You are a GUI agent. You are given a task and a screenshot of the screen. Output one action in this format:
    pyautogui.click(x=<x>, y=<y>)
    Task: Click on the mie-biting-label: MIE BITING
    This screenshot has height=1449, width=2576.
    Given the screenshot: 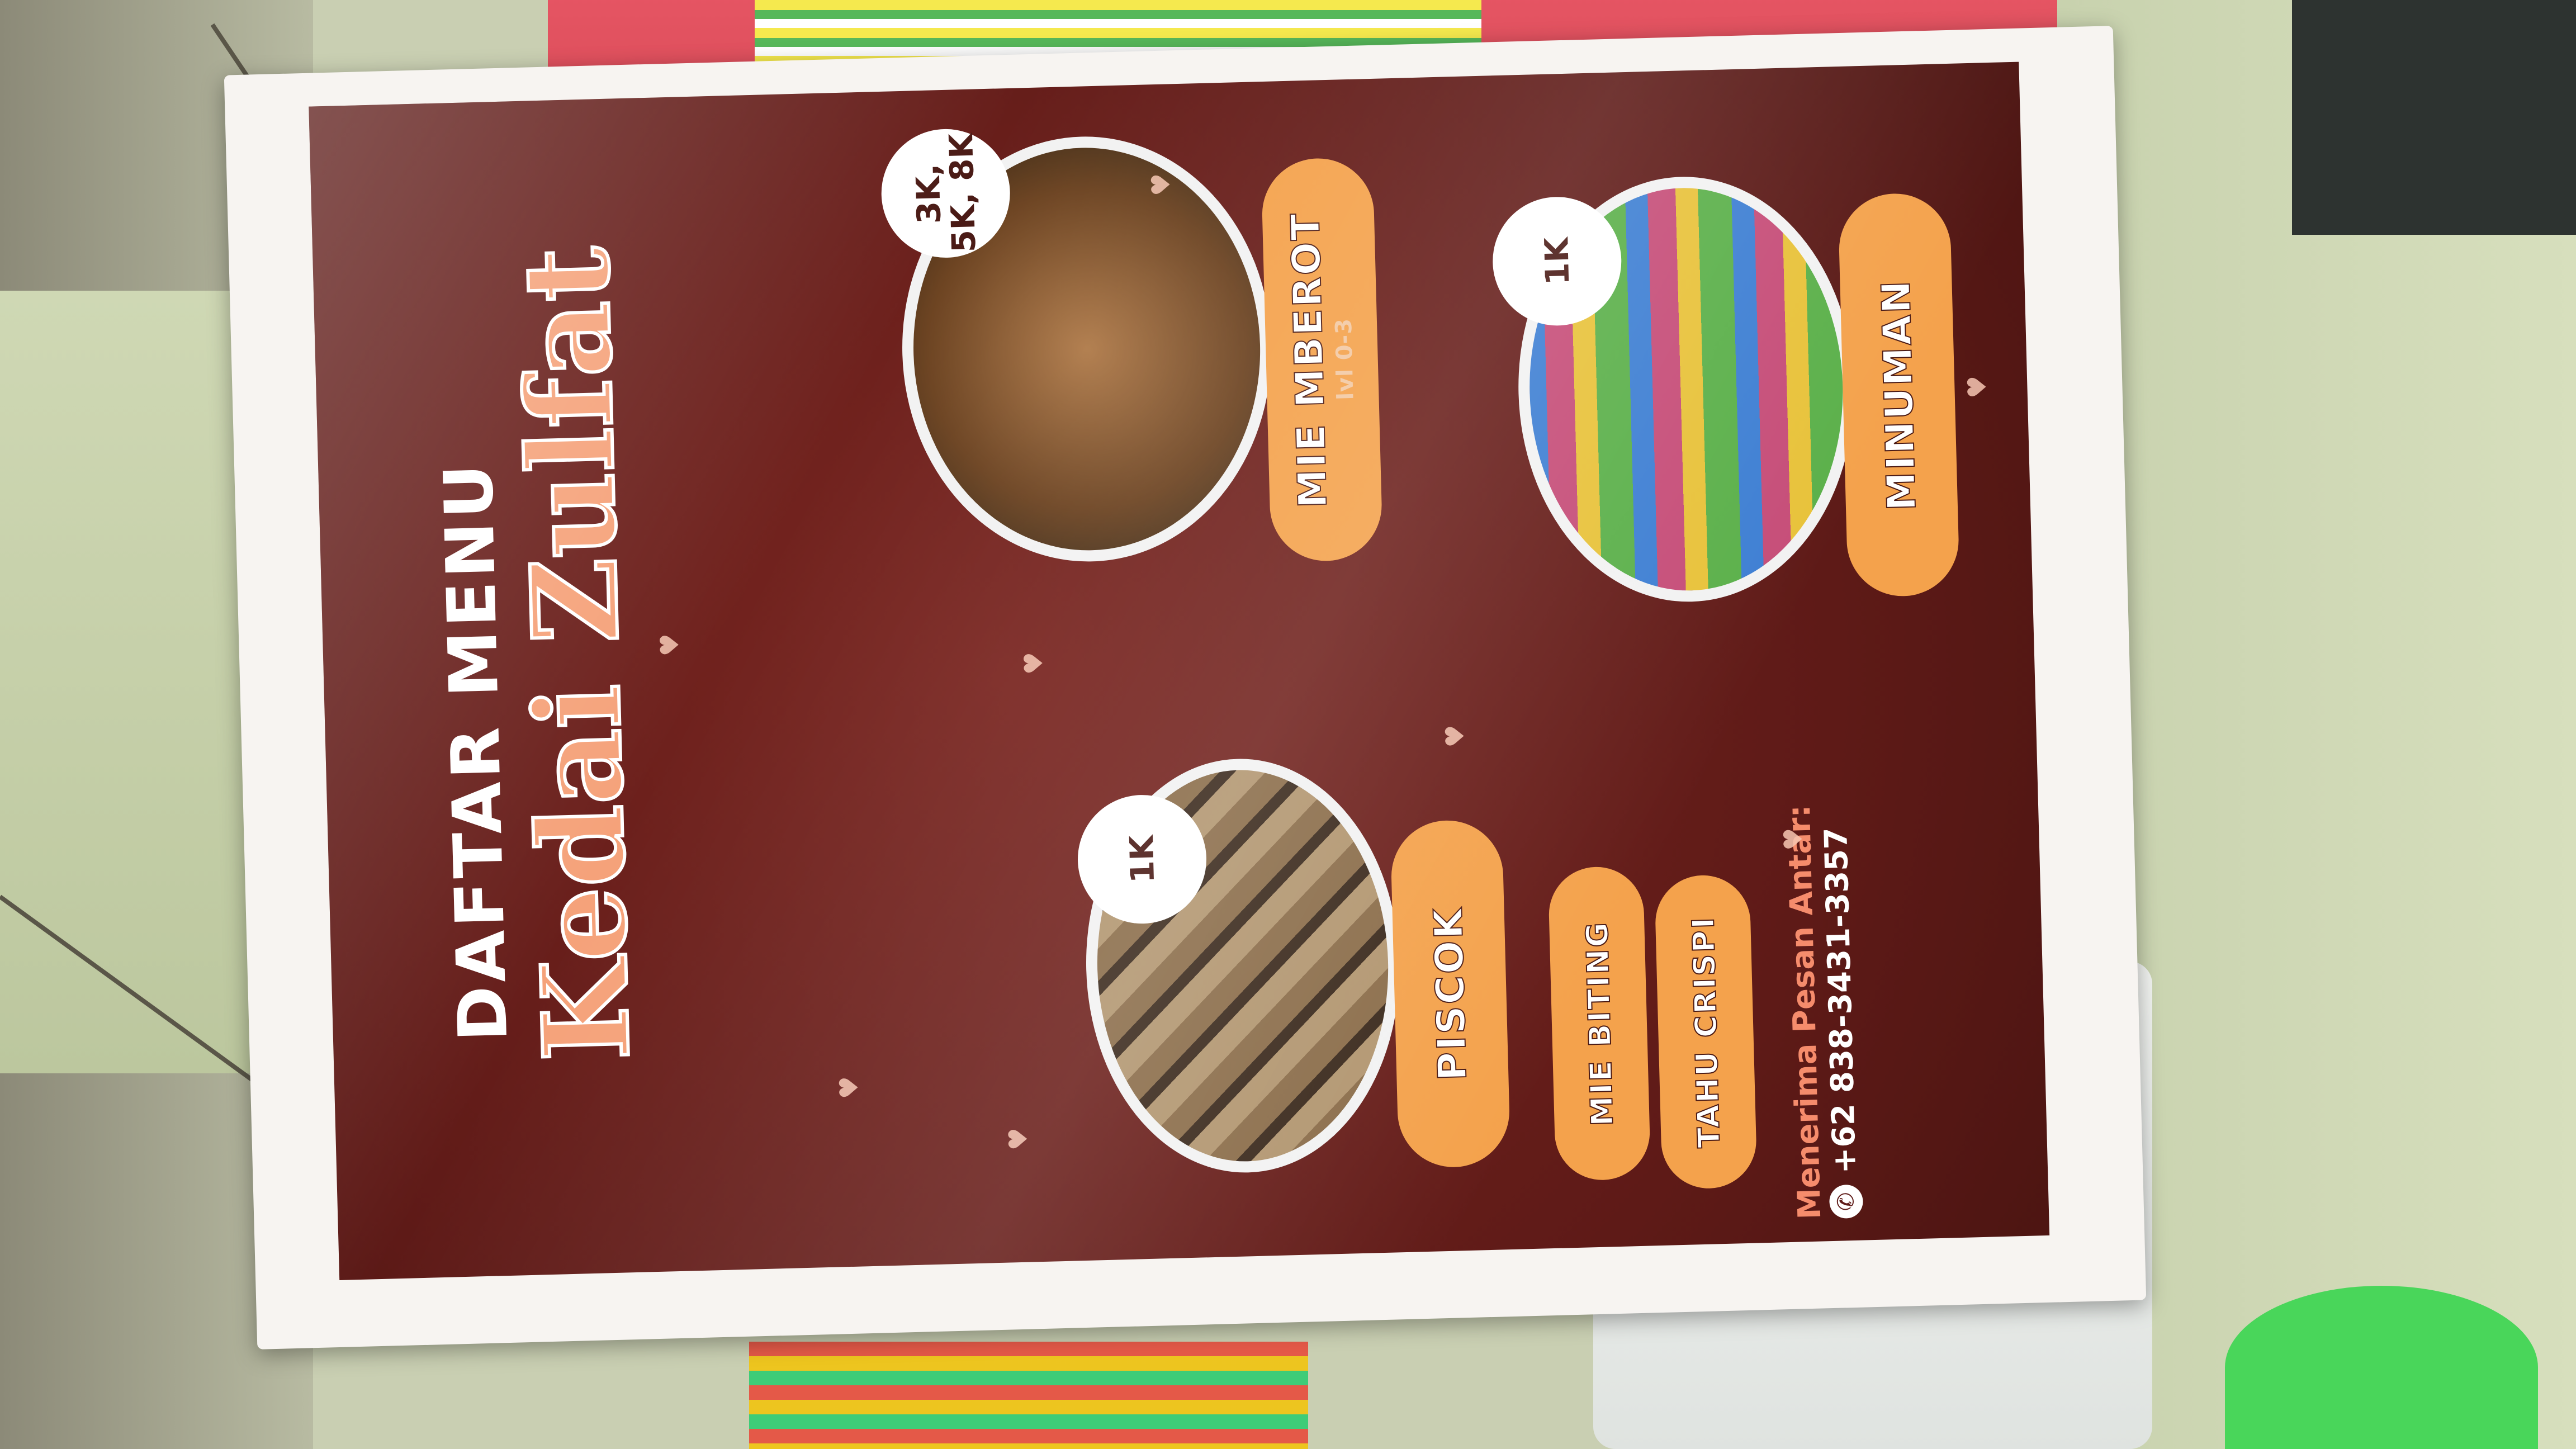 What is the action you would take?
    pyautogui.click(x=1599, y=1023)
    